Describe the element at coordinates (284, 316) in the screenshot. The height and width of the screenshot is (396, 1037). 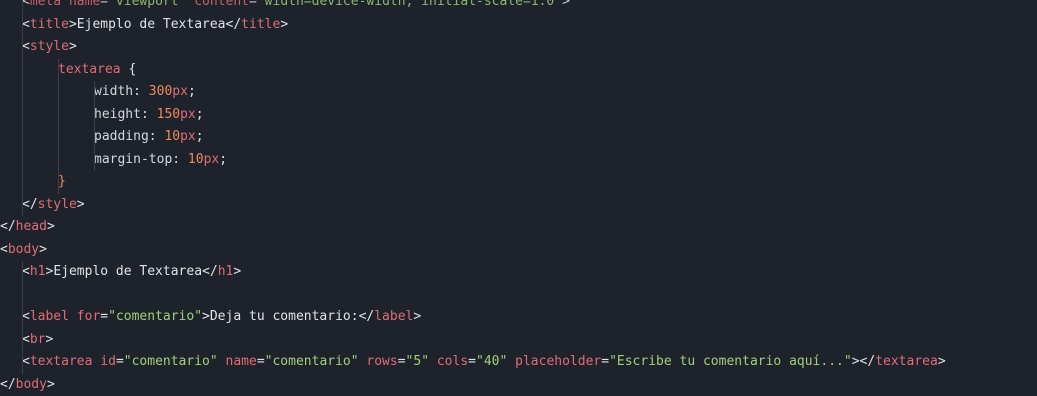
I see `code-text: Deja tu comentario:` at that location.